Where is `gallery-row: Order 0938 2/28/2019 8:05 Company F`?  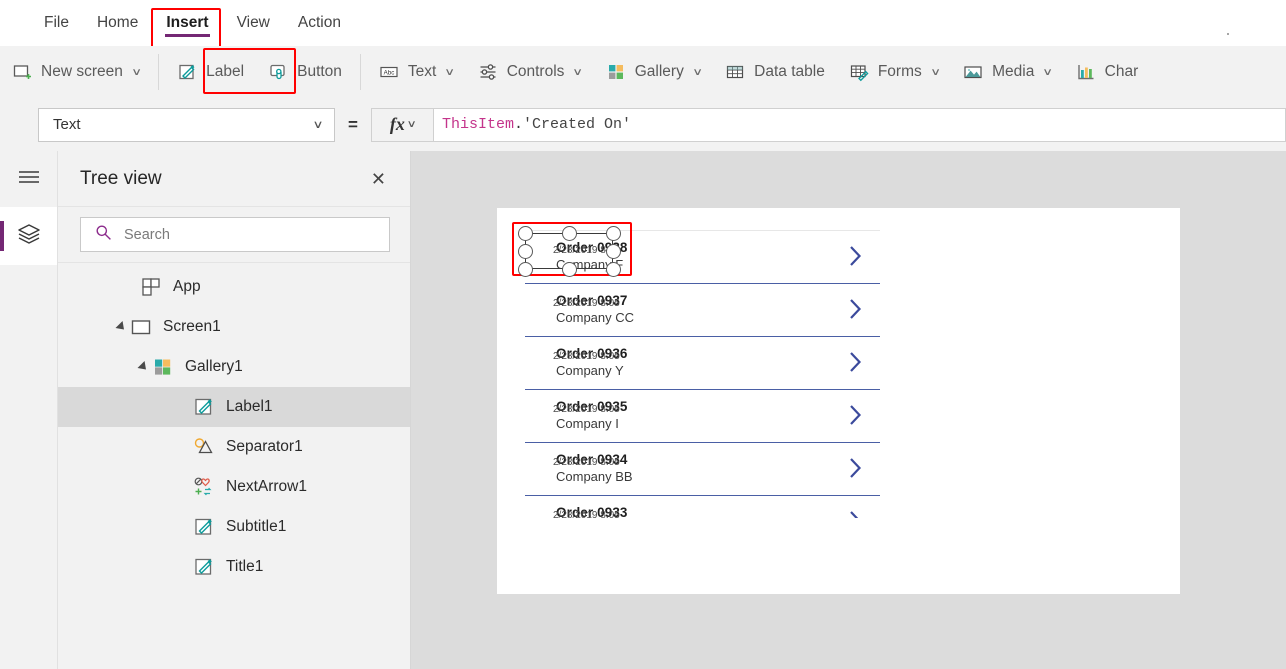 gallery-row: Order 0938 2/28/2019 8:05 Company F is located at coordinates (696, 253).